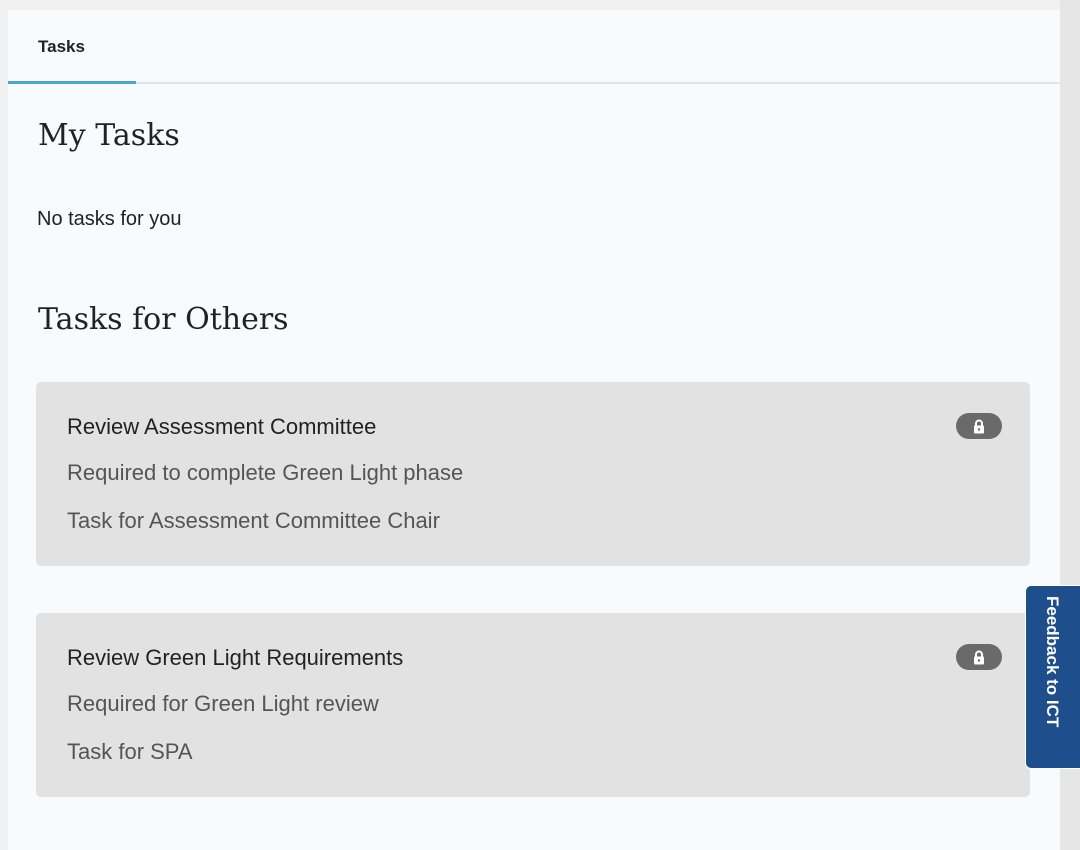  What do you see at coordinates (222, 426) in the screenshot?
I see `task-title: Review Assessment Committee` at bounding box center [222, 426].